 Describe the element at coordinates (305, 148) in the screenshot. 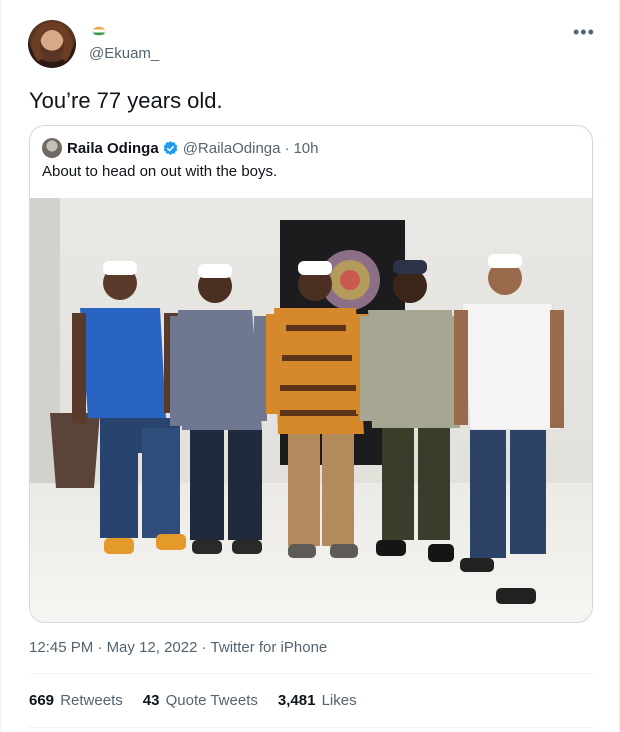

I see `quoted-tweet-age: 10h` at that location.